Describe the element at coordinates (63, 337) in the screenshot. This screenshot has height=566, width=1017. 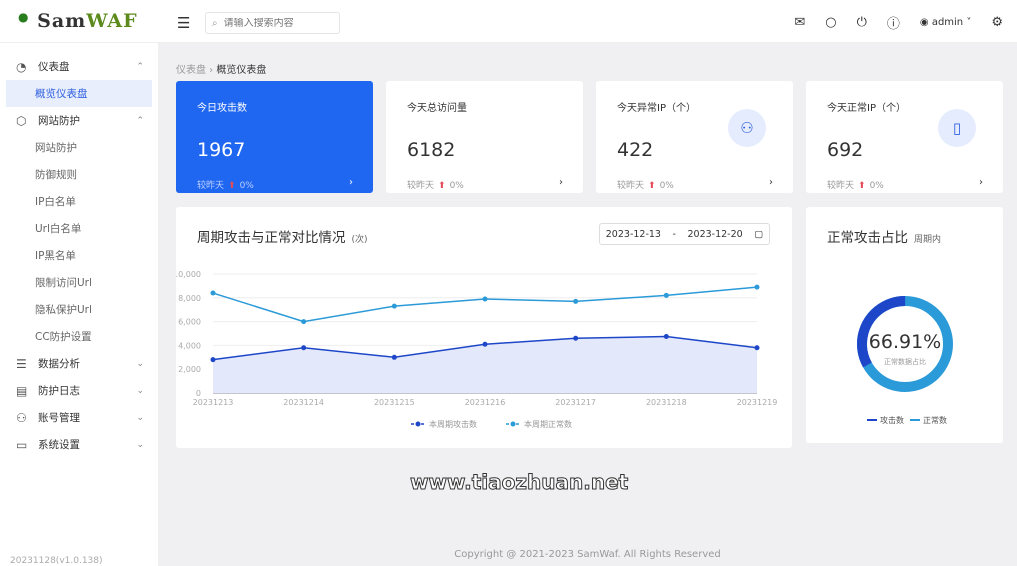
I see `sidebar-item-label: CC防护设置` at that location.